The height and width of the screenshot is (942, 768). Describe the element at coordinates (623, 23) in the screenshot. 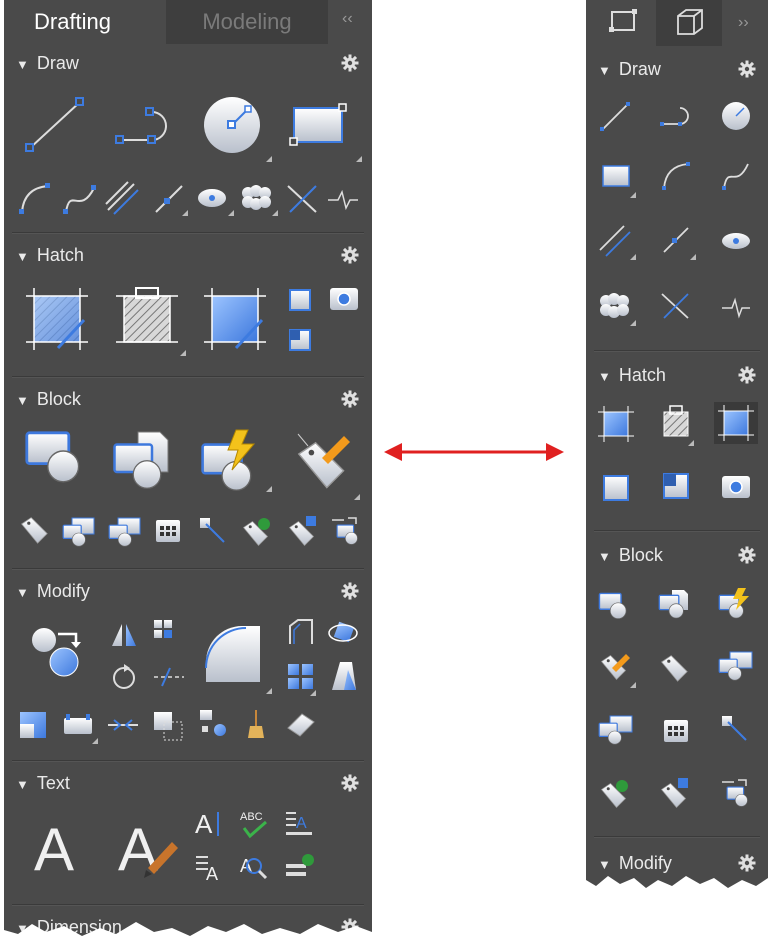

I see `tab-drafting-icon-button` at that location.